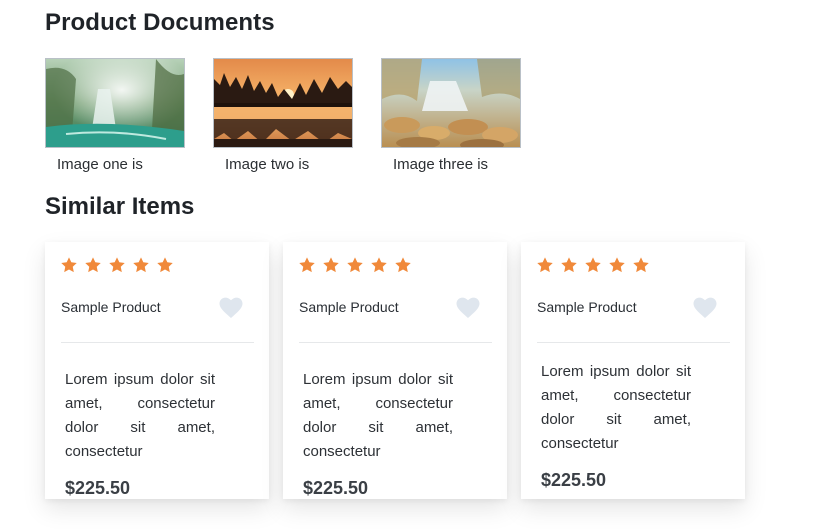 This screenshot has height=529, width=814. What do you see at coordinates (100, 164) in the screenshot?
I see `document-caption: Image one is` at bounding box center [100, 164].